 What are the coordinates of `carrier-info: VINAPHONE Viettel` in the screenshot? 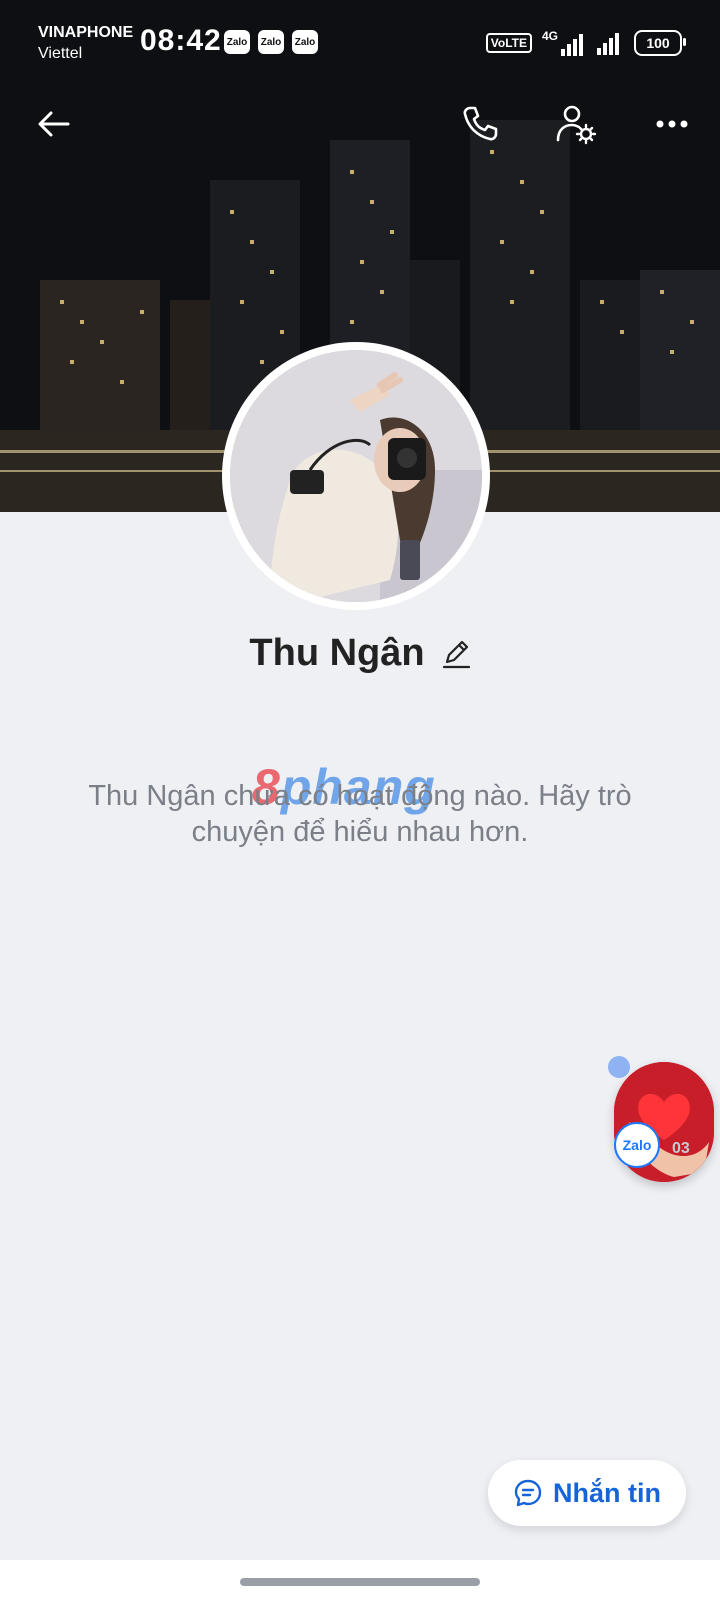 It's located at (85, 43).